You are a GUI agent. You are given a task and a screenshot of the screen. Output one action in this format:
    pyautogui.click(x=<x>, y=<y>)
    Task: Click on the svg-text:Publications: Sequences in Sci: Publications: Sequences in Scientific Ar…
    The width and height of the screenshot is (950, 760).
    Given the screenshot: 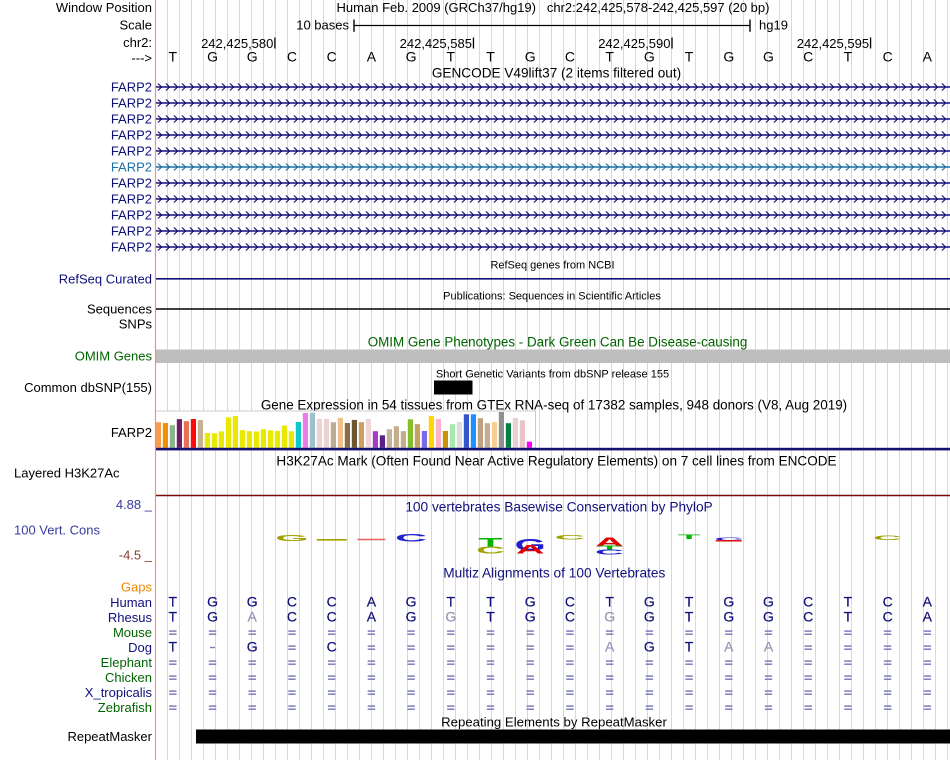 What is the action you would take?
    pyautogui.click(x=552, y=297)
    